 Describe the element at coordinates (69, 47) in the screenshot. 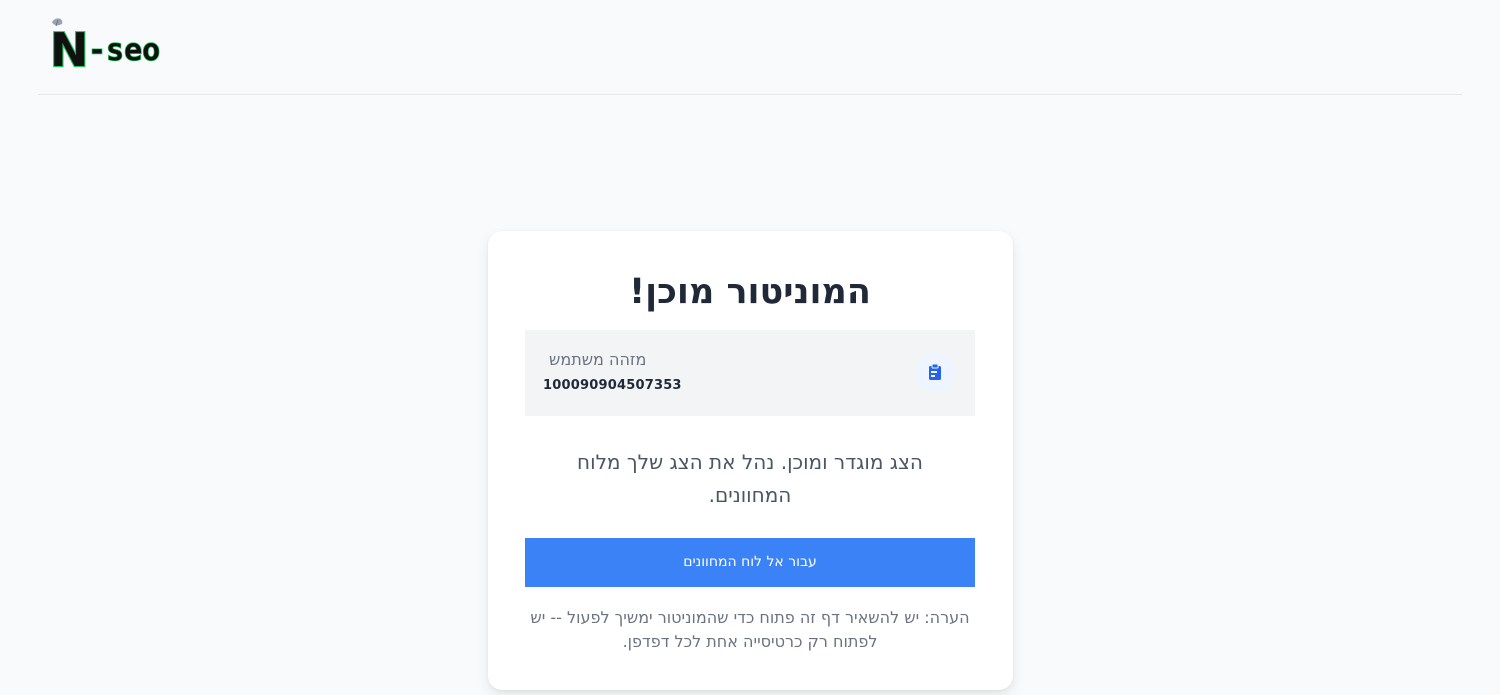

I see `svg-text: N` at that location.